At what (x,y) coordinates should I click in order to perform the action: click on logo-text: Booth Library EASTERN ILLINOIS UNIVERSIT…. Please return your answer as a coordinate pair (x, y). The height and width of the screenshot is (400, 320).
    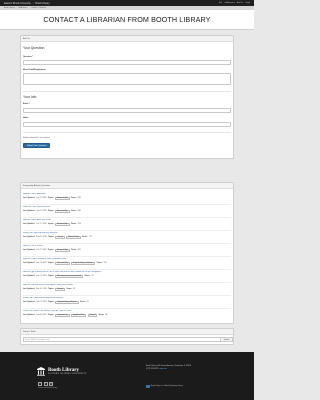
    Looking at the image, I should click on (67, 371).